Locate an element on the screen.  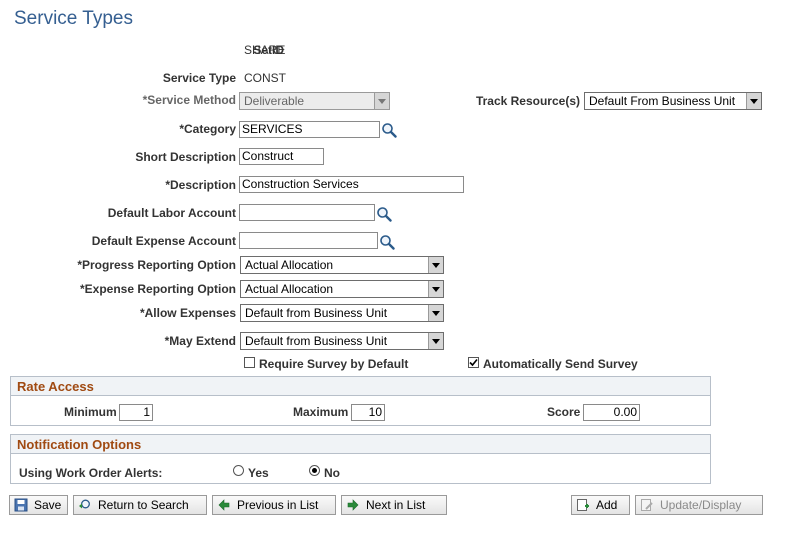
setid-value: SHARE is located at coordinates (265, 50).